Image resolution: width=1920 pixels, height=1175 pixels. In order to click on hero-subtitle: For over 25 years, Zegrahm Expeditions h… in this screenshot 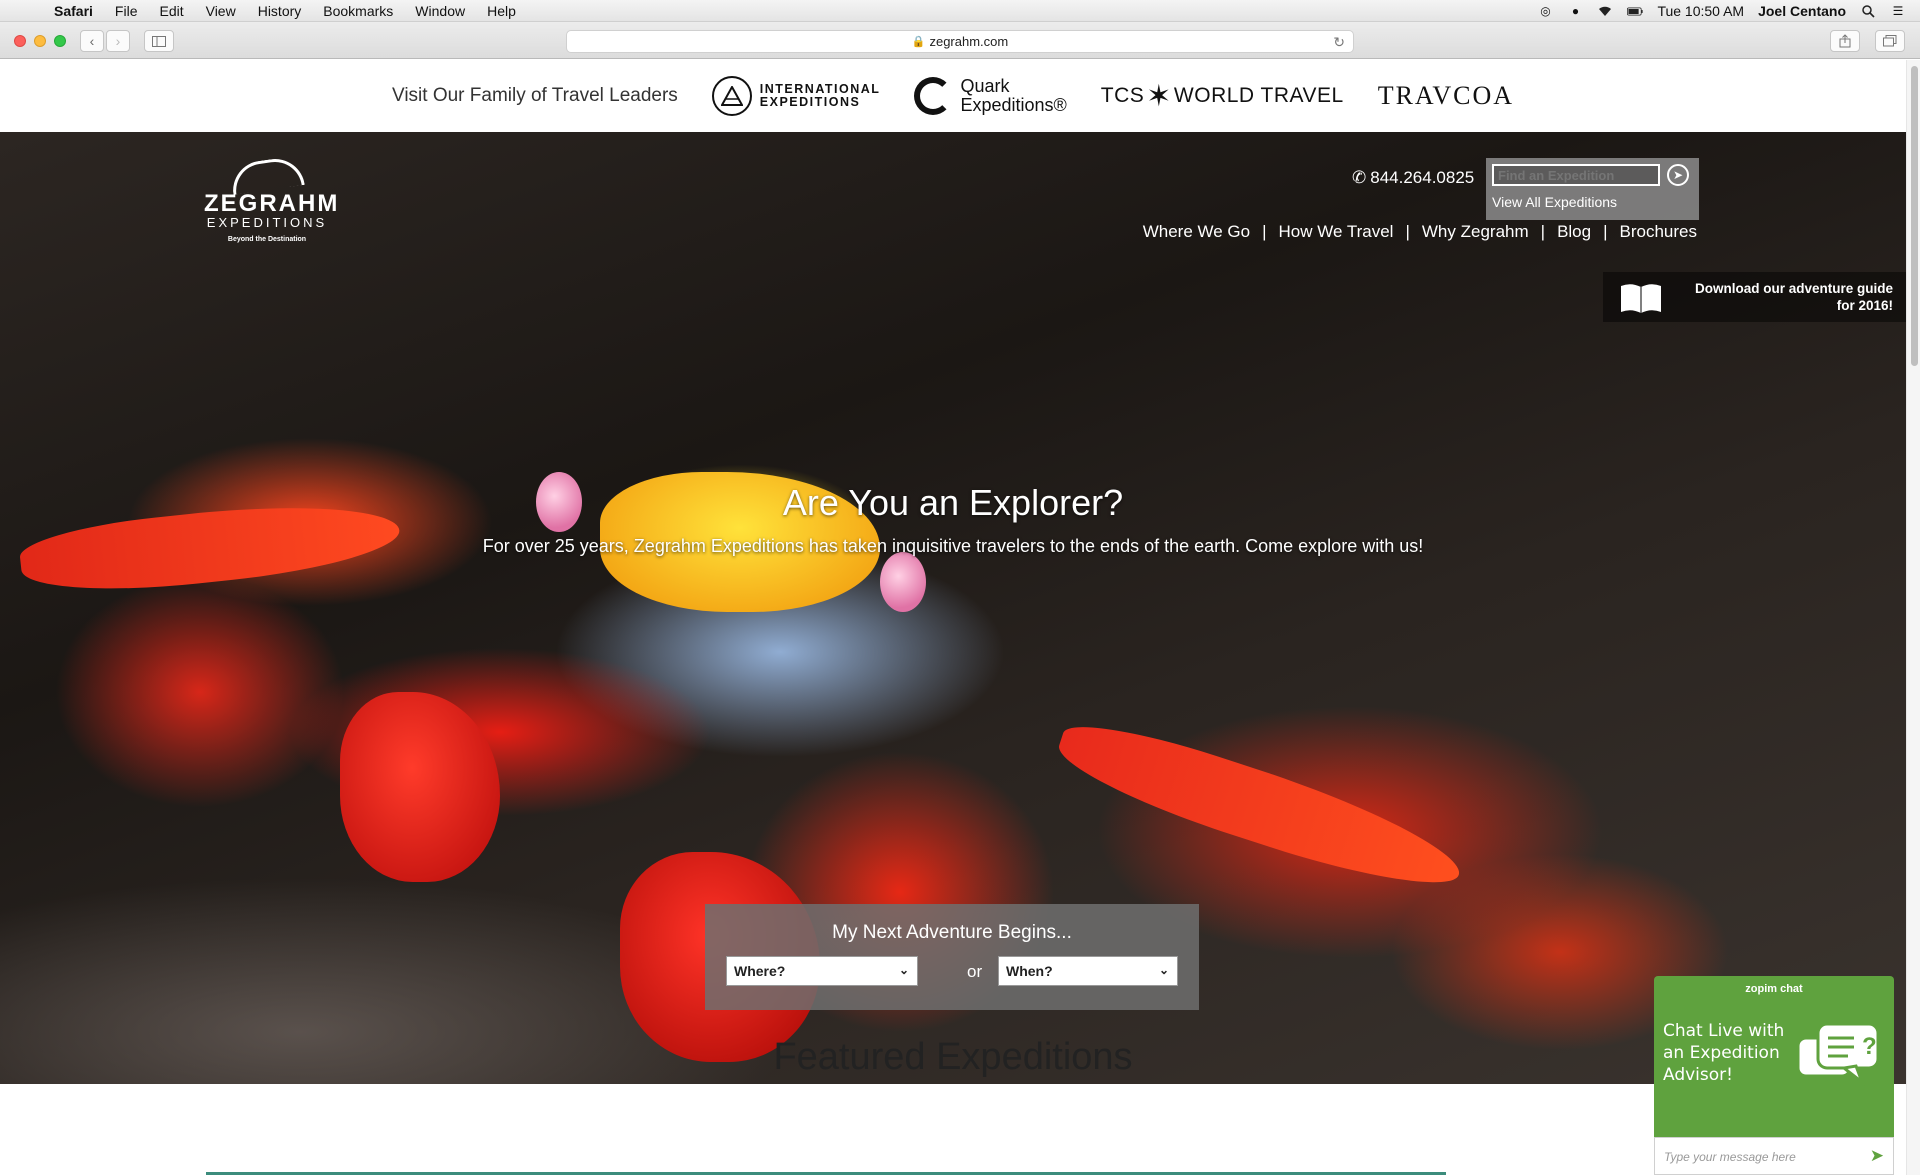, I will do `click(953, 546)`.